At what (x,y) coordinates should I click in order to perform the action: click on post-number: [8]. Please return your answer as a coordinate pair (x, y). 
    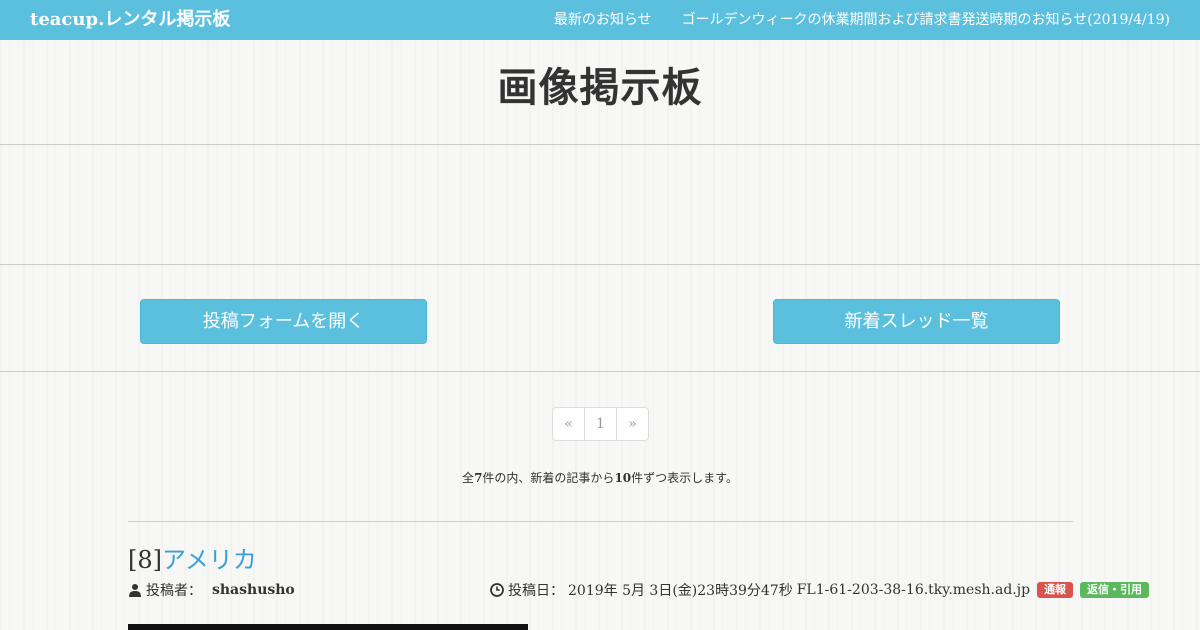
    Looking at the image, I should click on (145, 560).